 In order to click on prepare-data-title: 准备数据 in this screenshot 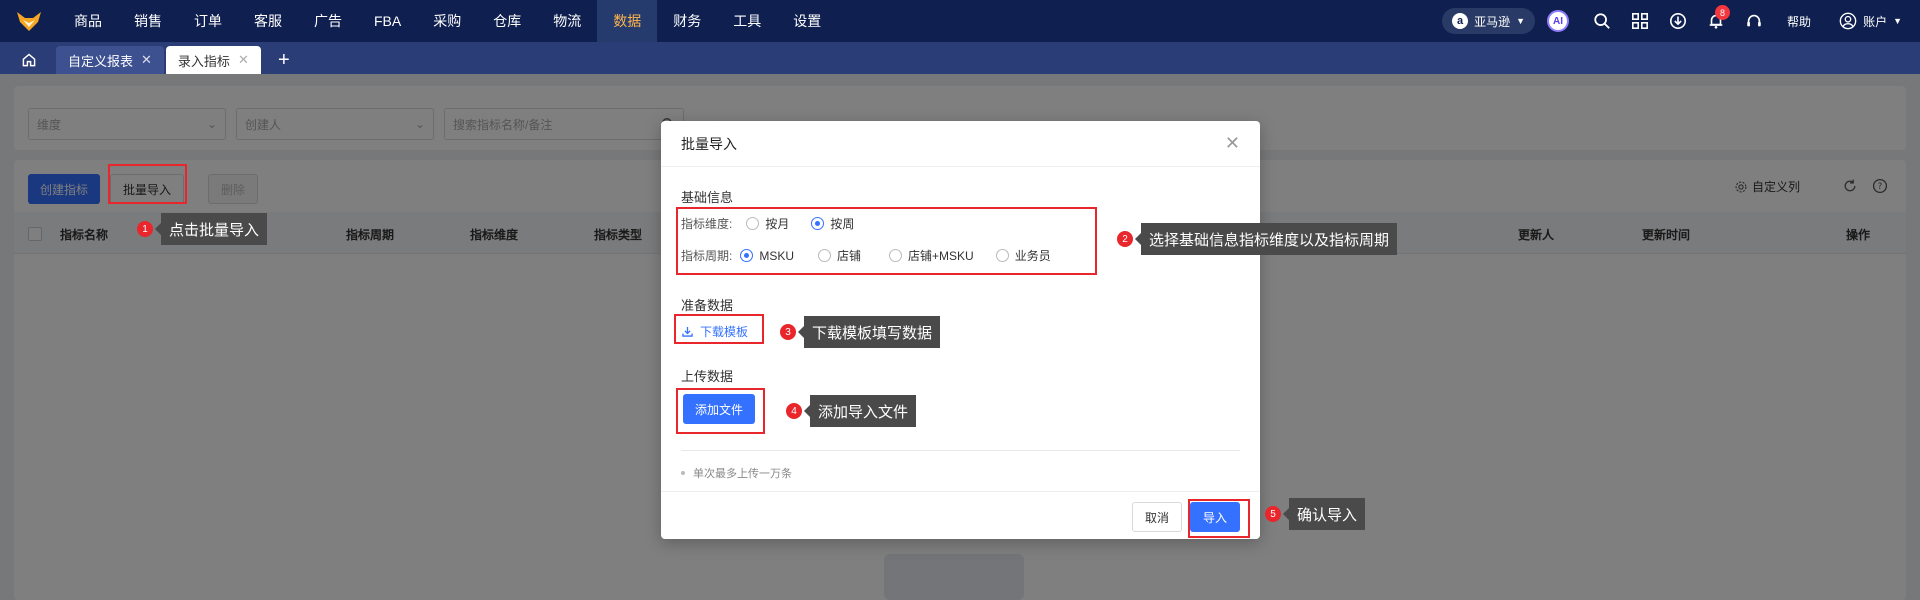, I will do `click(707, 305)`.